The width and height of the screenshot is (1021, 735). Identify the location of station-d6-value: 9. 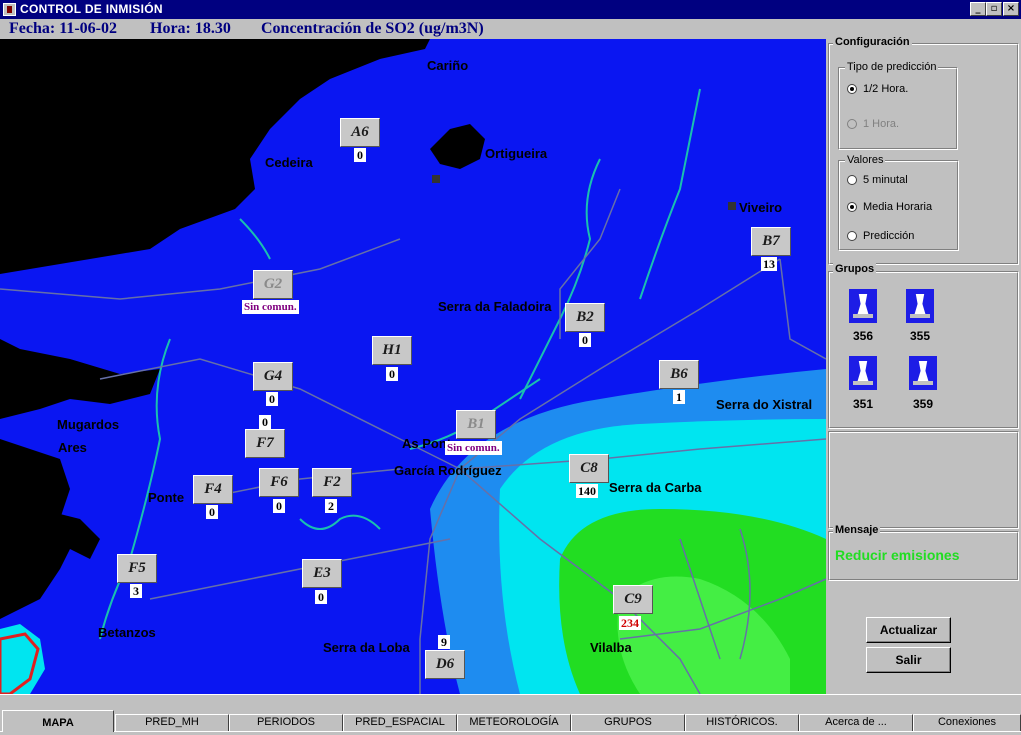
(444, 642).